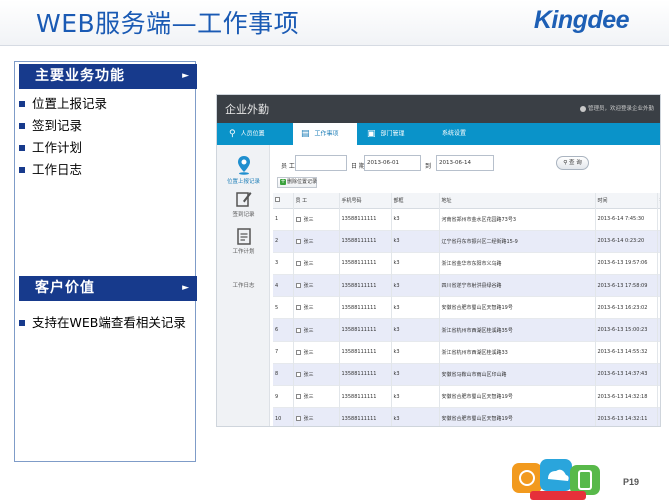 The width and height of the screenshot is (669, 500). I want to click on department-icon: ▣, so click(371, 134).